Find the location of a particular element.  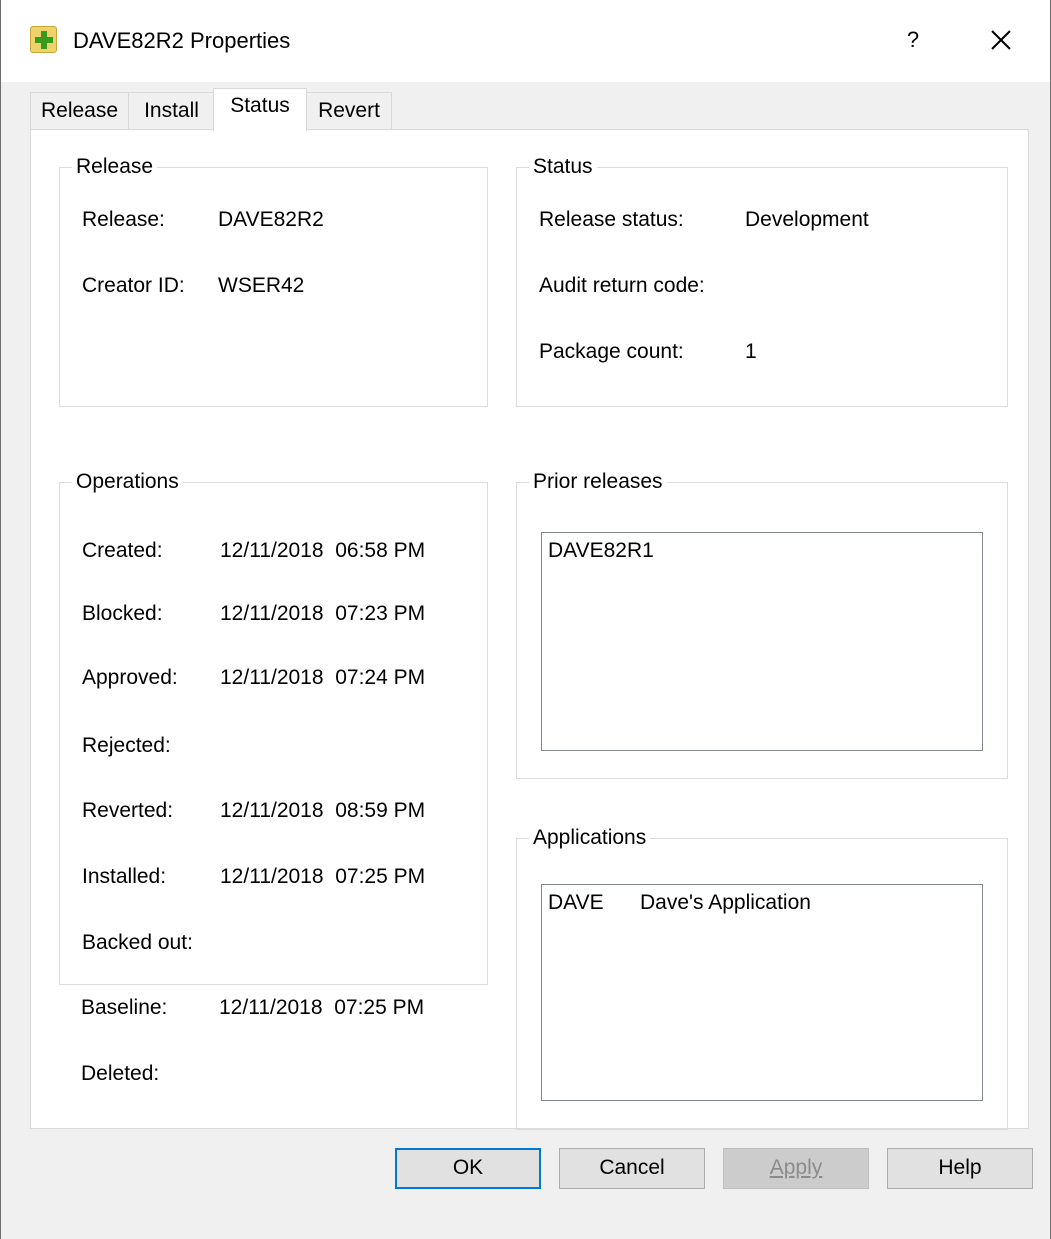

blocked-value: 12/11/2018 07:23 PM is located at coordinates (323, 613).